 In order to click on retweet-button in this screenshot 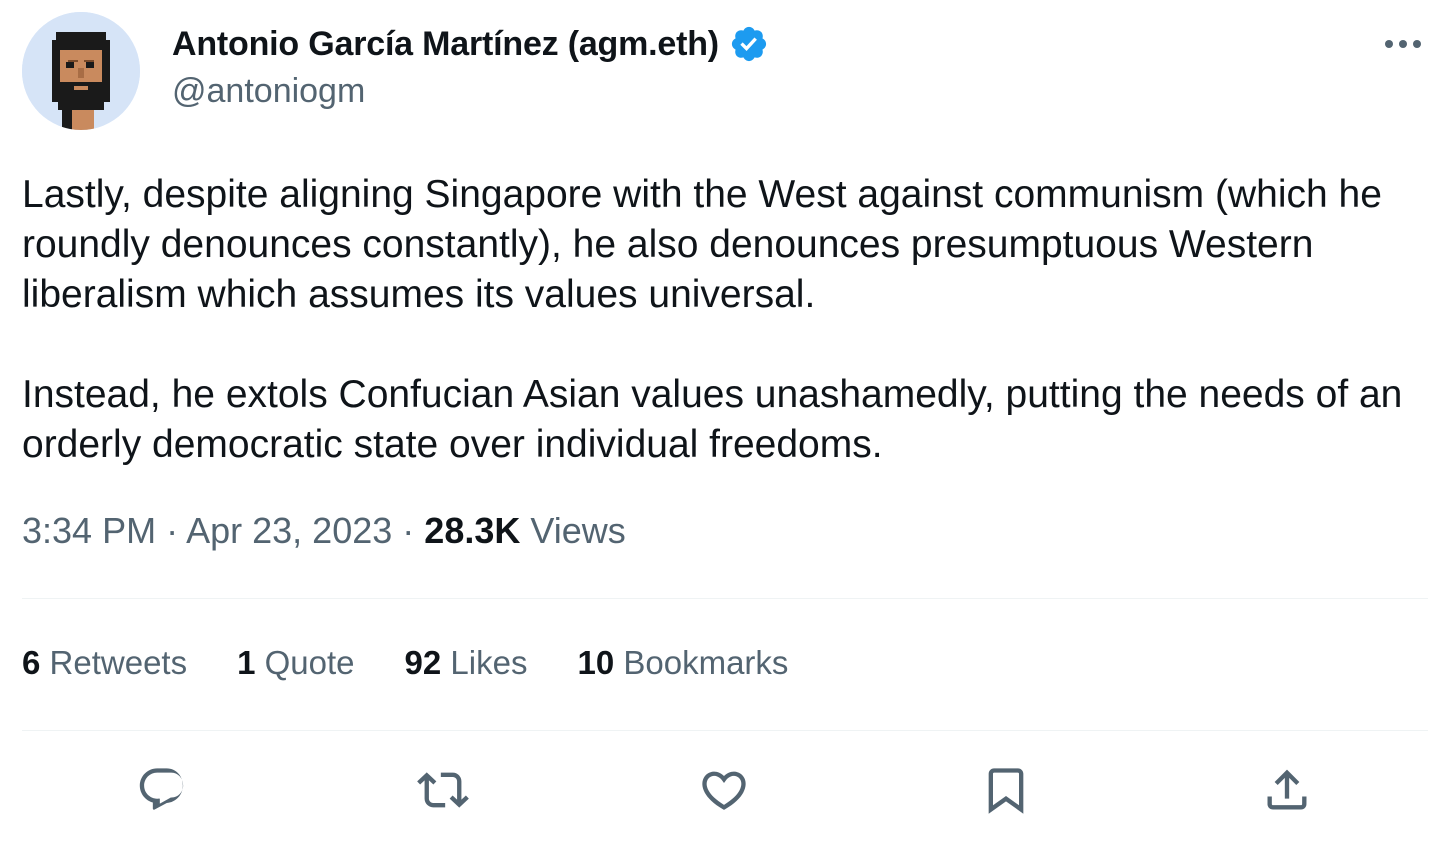, I will do `click(443, 790)`.